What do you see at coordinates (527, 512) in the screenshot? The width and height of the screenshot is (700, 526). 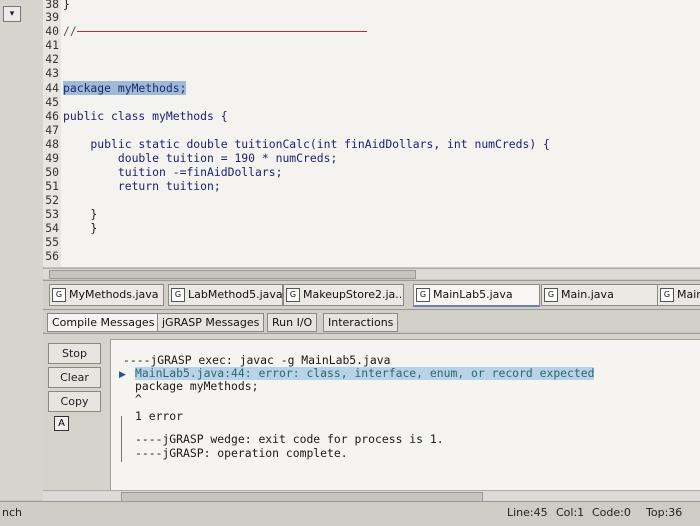 I see `status-line: Line:45` at bounding box center [527, 512].